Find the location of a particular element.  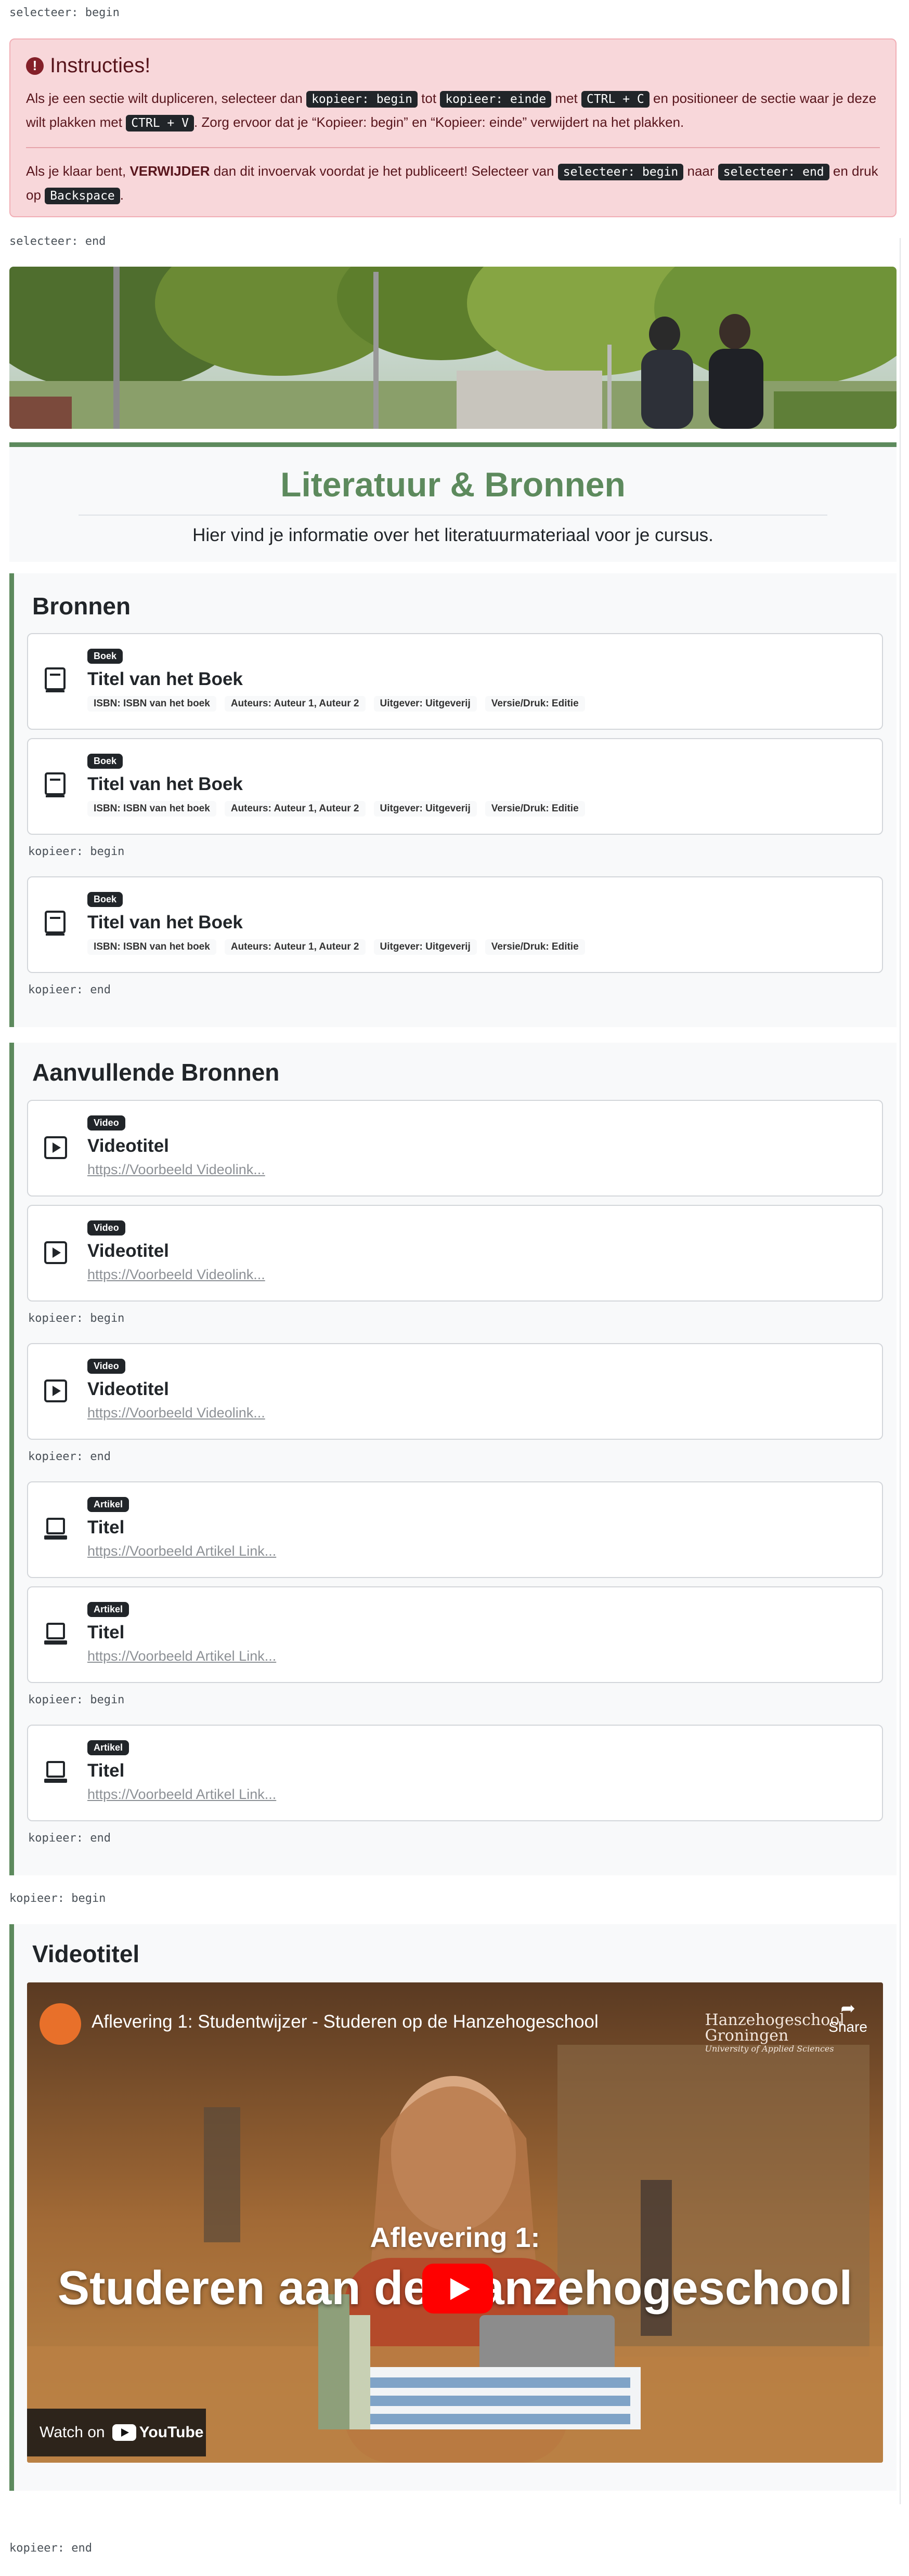

episode-label: Aflevering 1: is located at coordinates (455, 2237).